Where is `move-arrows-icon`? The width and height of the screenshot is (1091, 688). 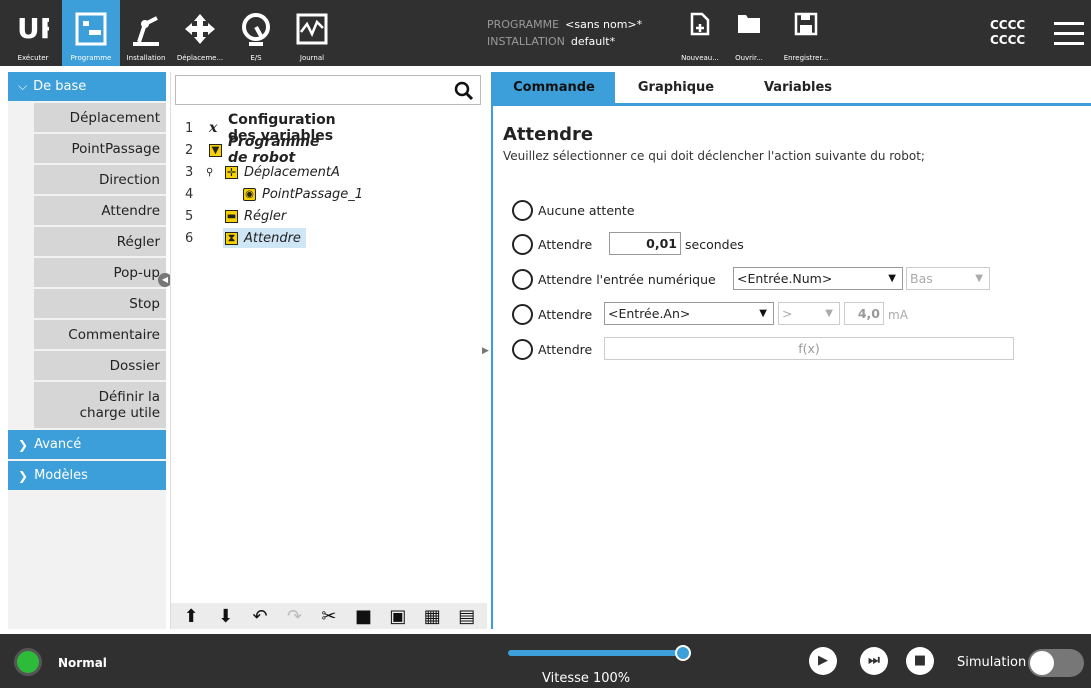 move-arrows-icon is located at coordinates (200, 29).